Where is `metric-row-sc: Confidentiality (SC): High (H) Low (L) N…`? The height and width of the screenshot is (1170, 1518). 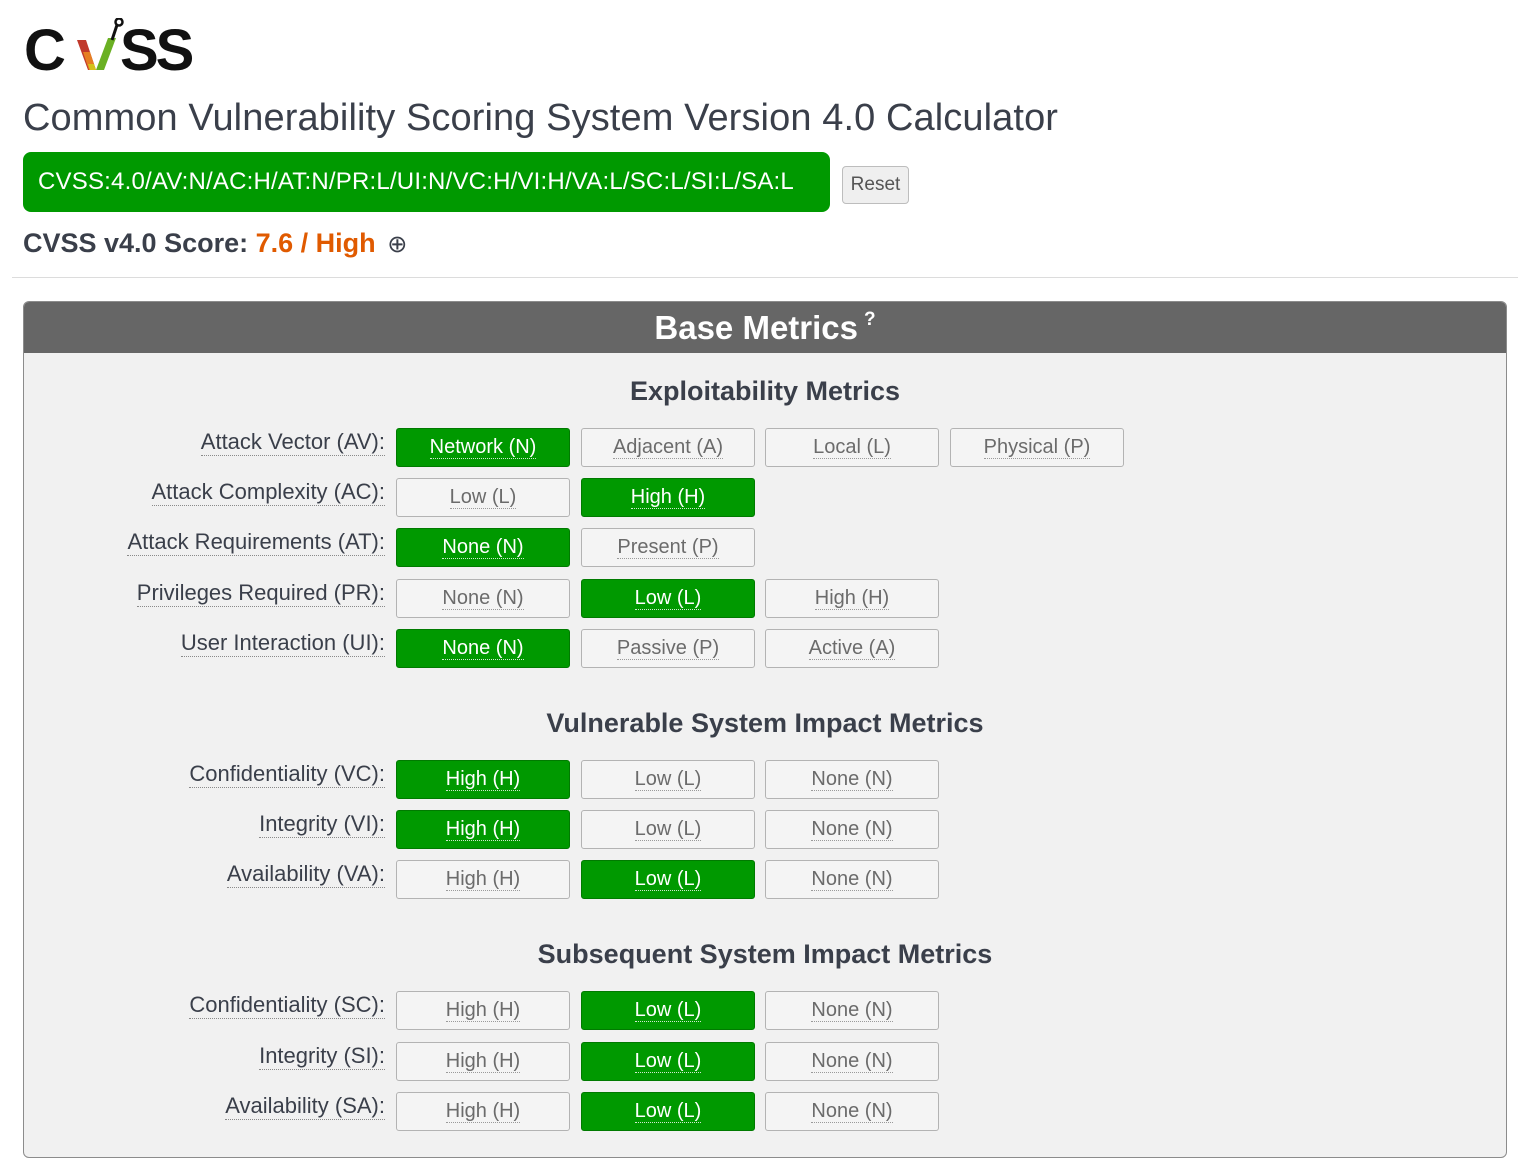 metric-row-sc: Confidentiality (SC): High (H) Low (L) N… is located at coordinates (765, 1011).